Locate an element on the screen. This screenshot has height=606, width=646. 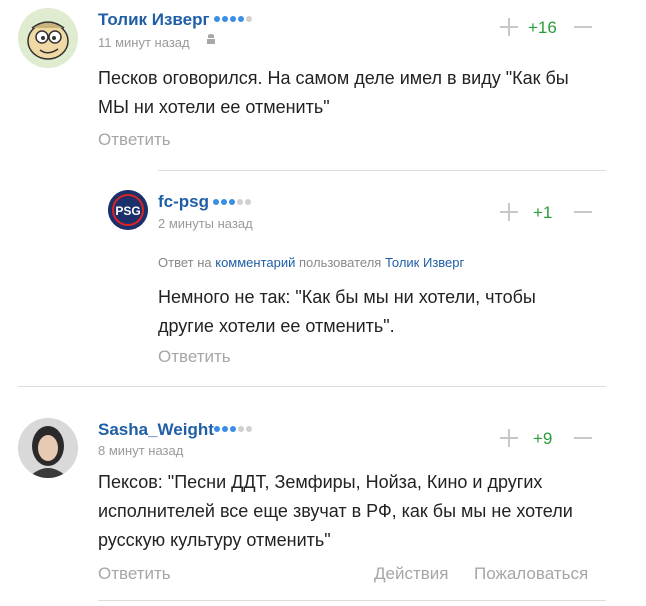
reply-comment-link: комментарий is located at coordinates (255, 262).